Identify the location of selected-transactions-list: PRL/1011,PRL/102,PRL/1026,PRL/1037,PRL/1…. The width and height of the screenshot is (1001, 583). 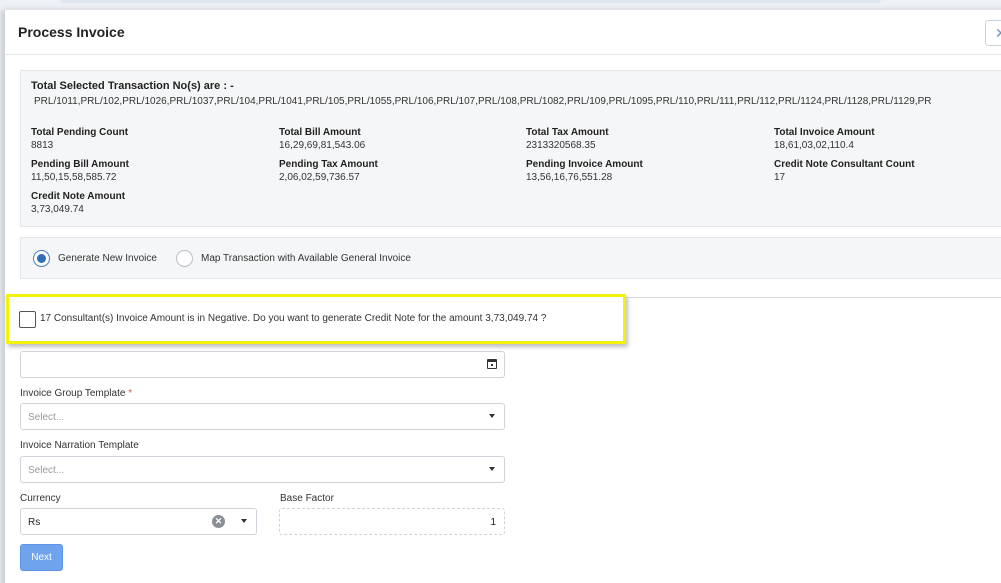
(483, 101).